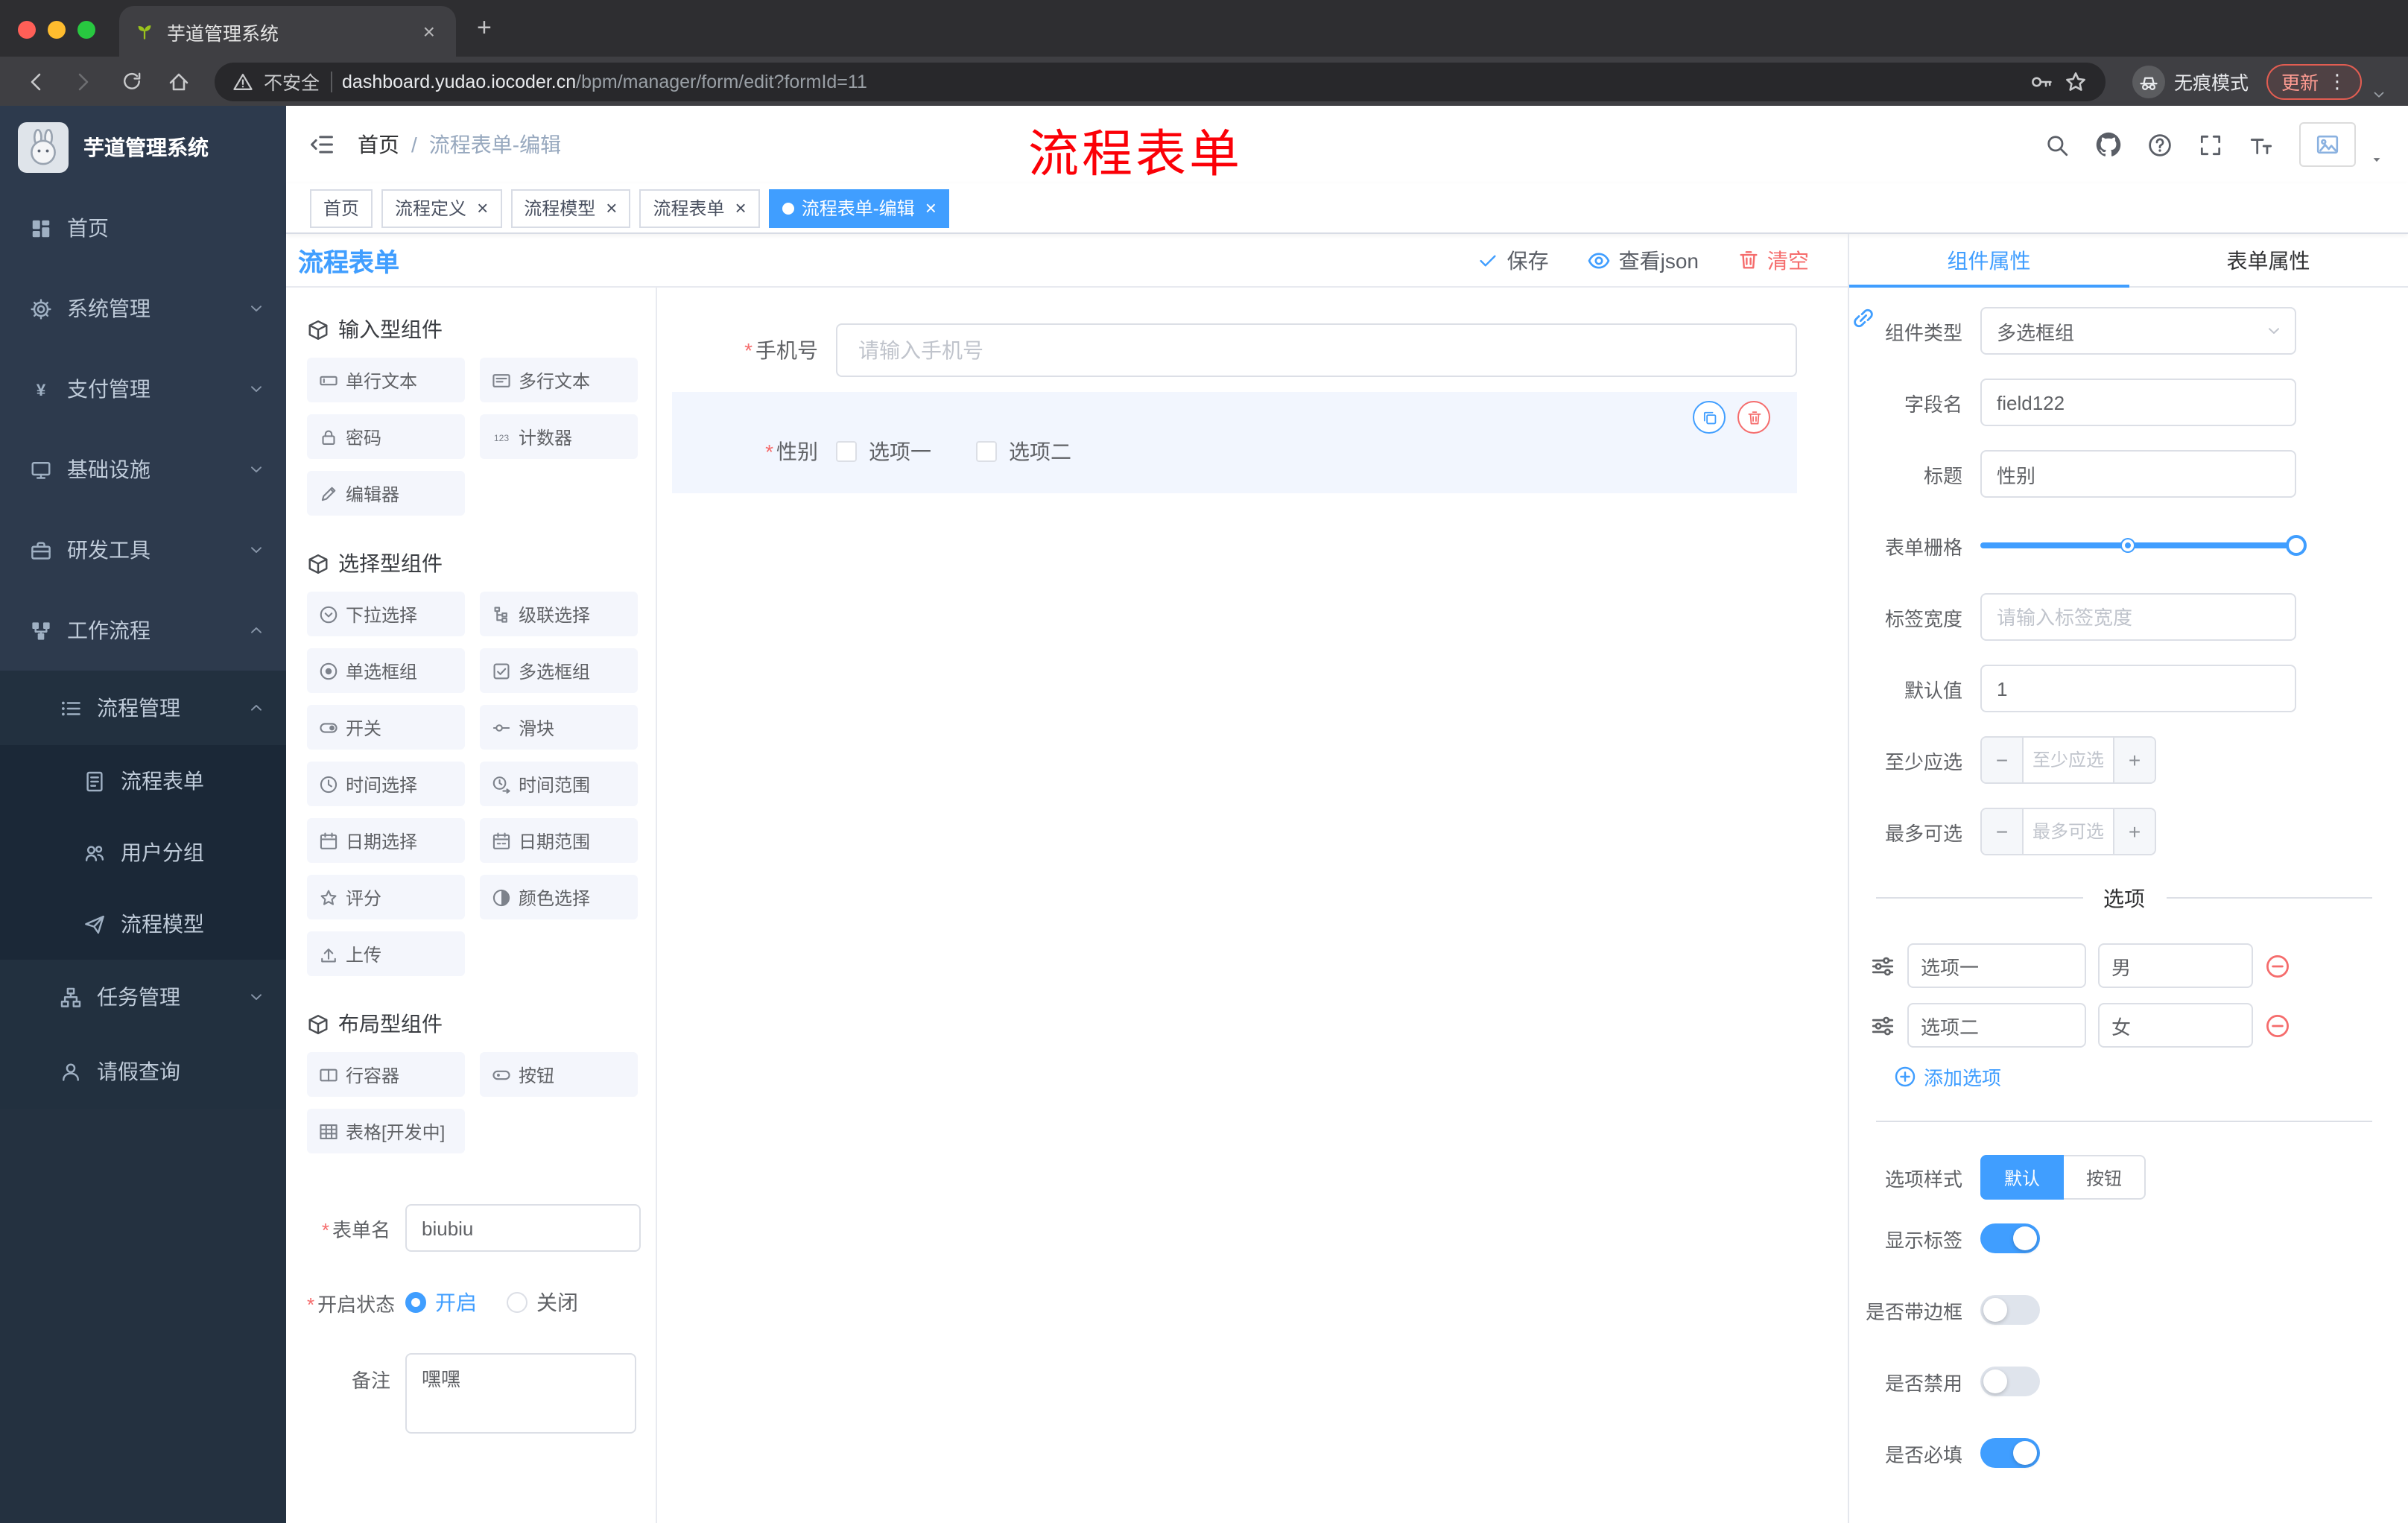 Image resolution: width=2408 pixels, height=1523 pixels. I want to click on sidebar-item-infrastructure: 基础设施, so click(143, 470).